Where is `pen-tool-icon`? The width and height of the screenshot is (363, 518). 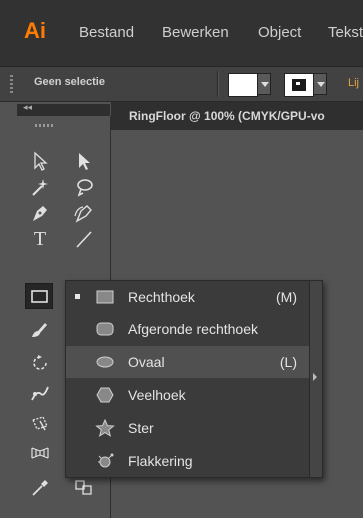 pen-tool-icon is located at coordinates (40, 213).